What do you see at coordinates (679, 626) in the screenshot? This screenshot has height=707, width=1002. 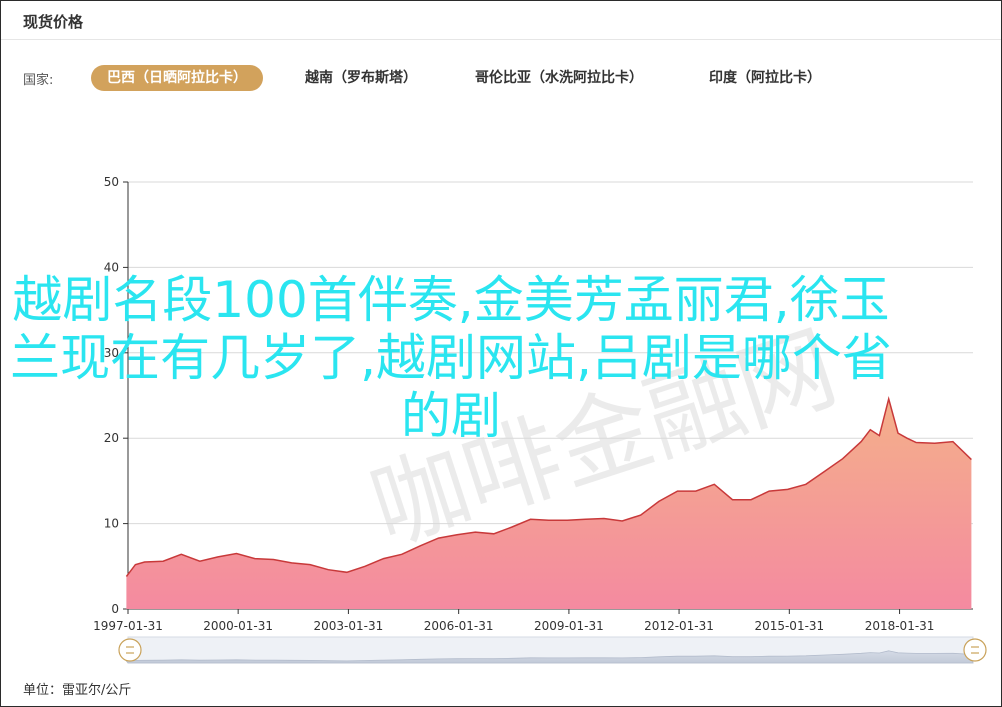 I see `x-tick-label-2012-01-31: 2012-01-31` at bounding box center [679, 626].